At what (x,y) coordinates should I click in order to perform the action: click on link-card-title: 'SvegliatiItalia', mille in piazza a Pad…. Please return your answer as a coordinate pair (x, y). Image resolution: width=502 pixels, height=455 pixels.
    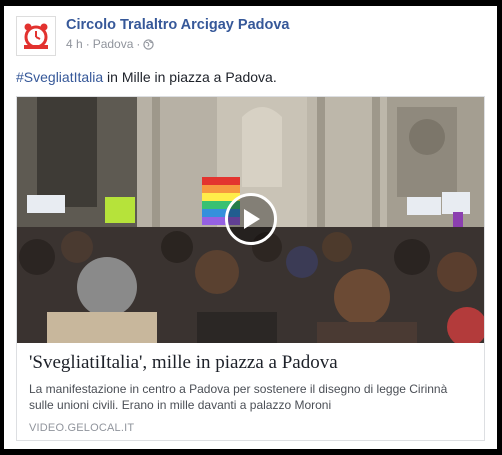
    Looking at the image, I should click on (183, 363).